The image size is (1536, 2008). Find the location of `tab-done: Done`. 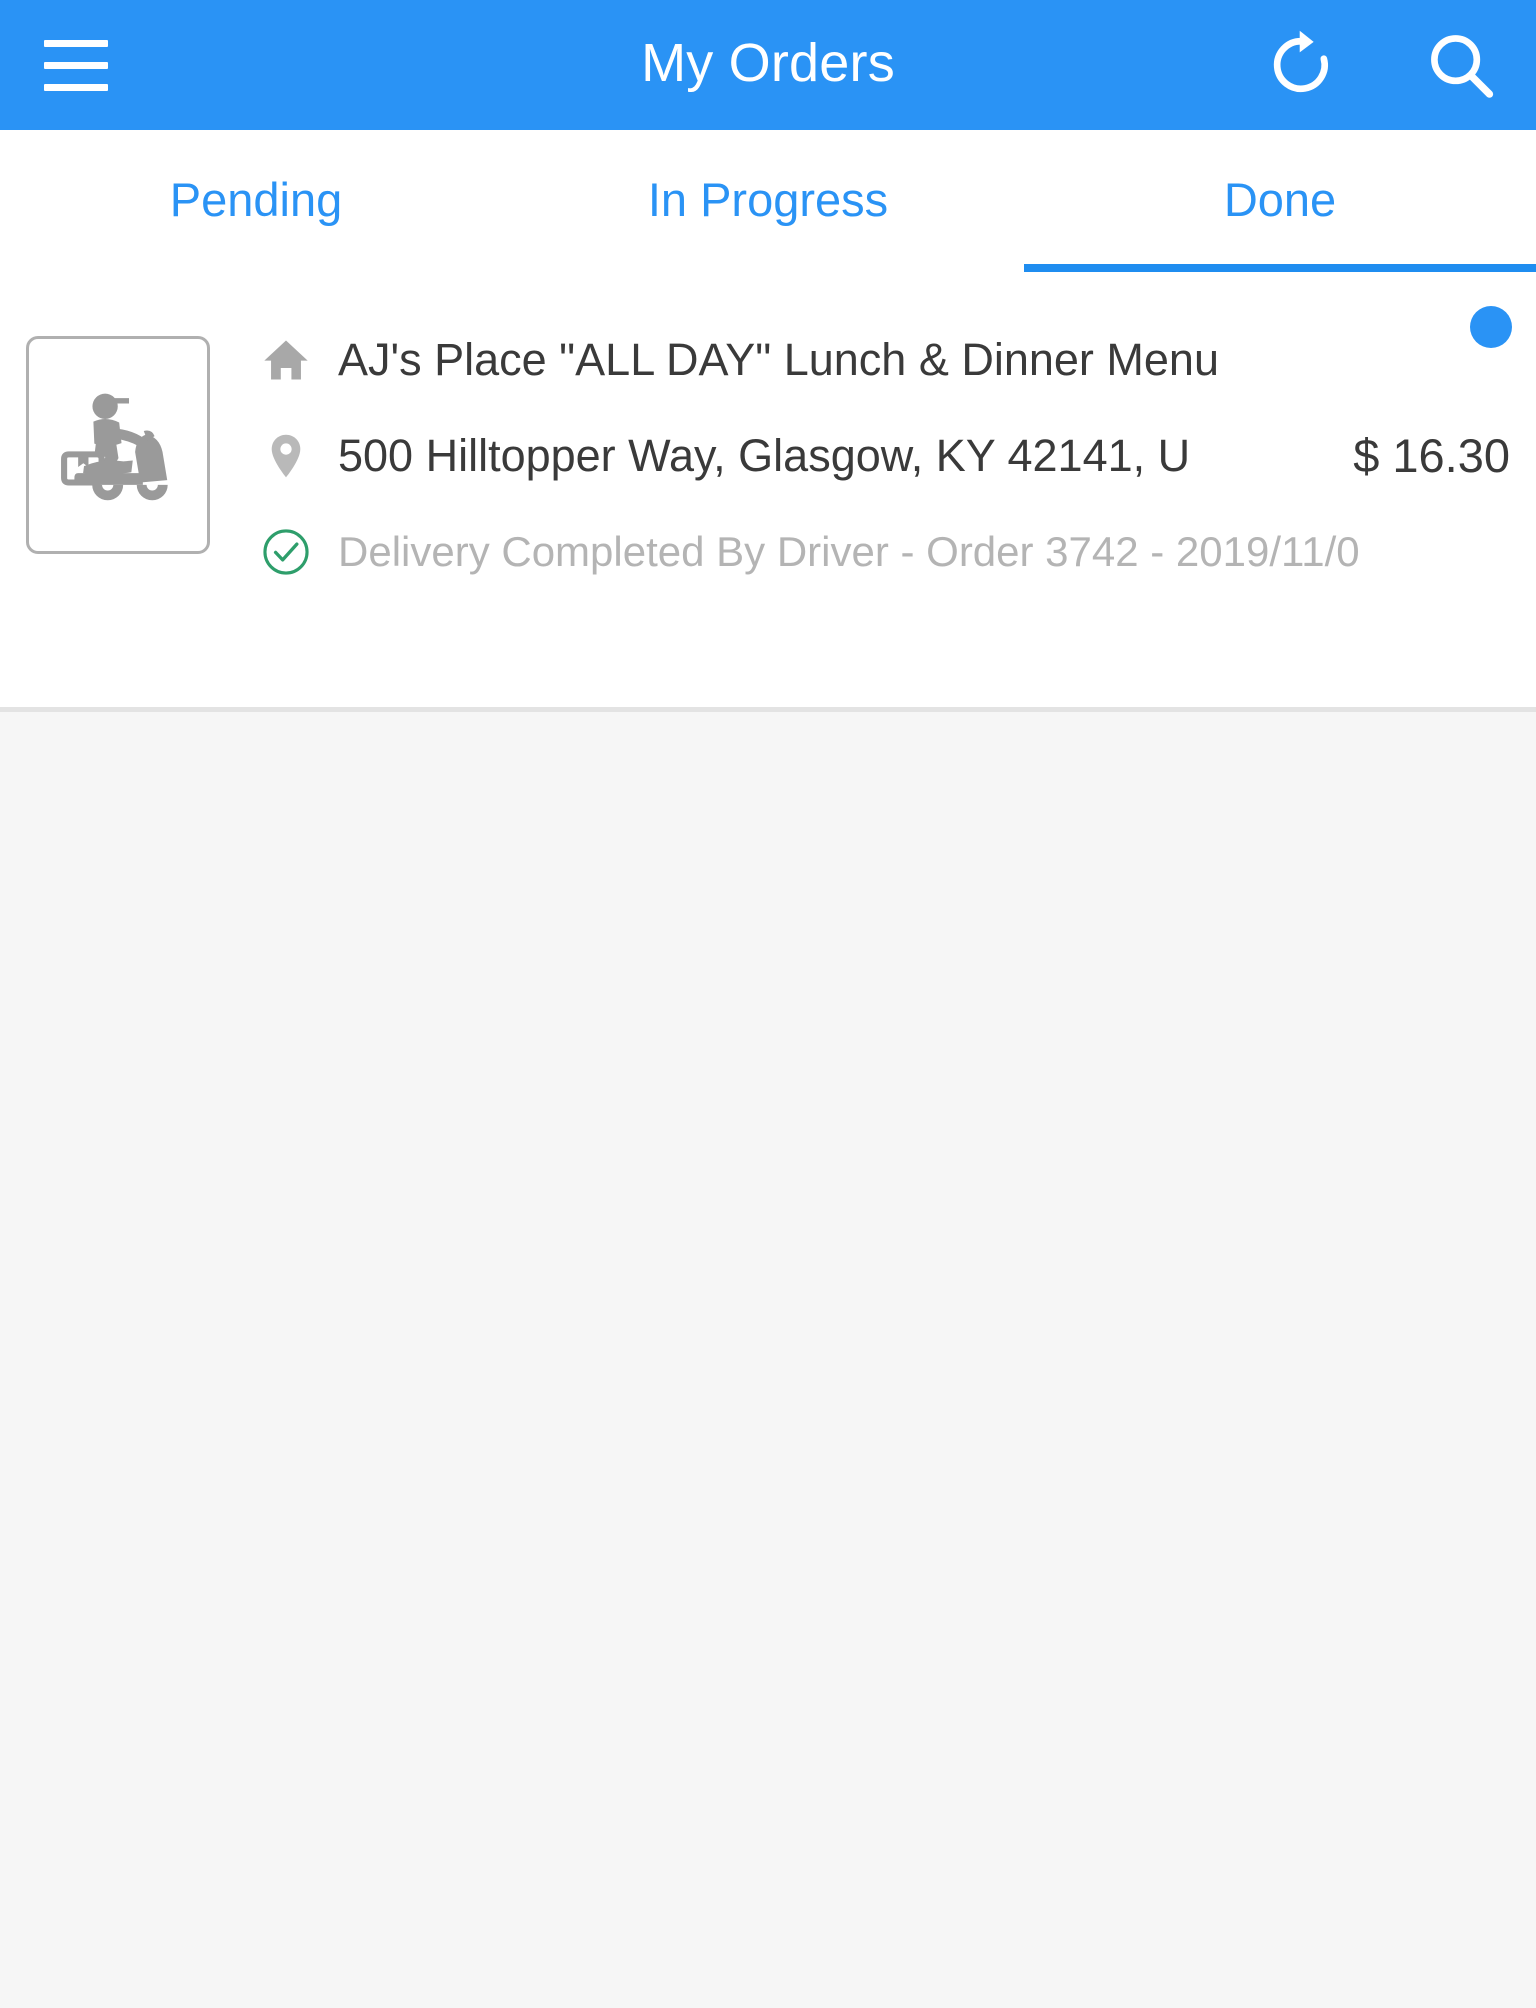

tab-done: Done is located at coordinates (1280, 201).